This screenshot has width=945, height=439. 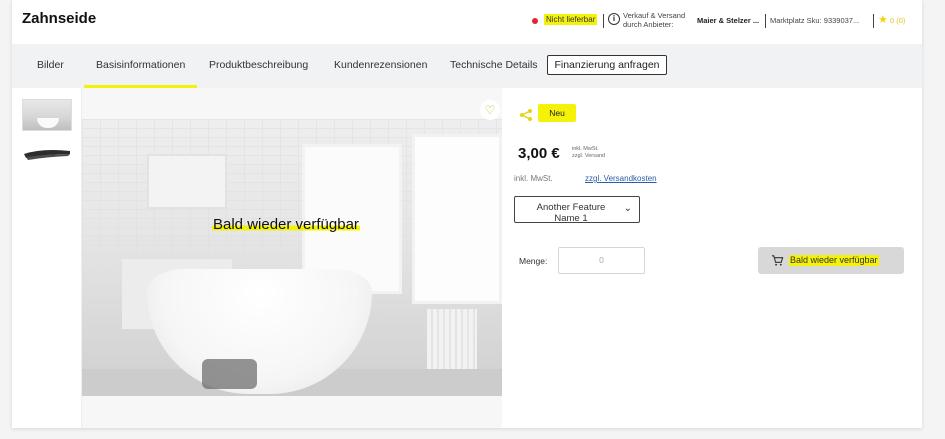 I want to click on tab-kundenrezensionen: Kundenrezensionen, so click(x=380, y=65).